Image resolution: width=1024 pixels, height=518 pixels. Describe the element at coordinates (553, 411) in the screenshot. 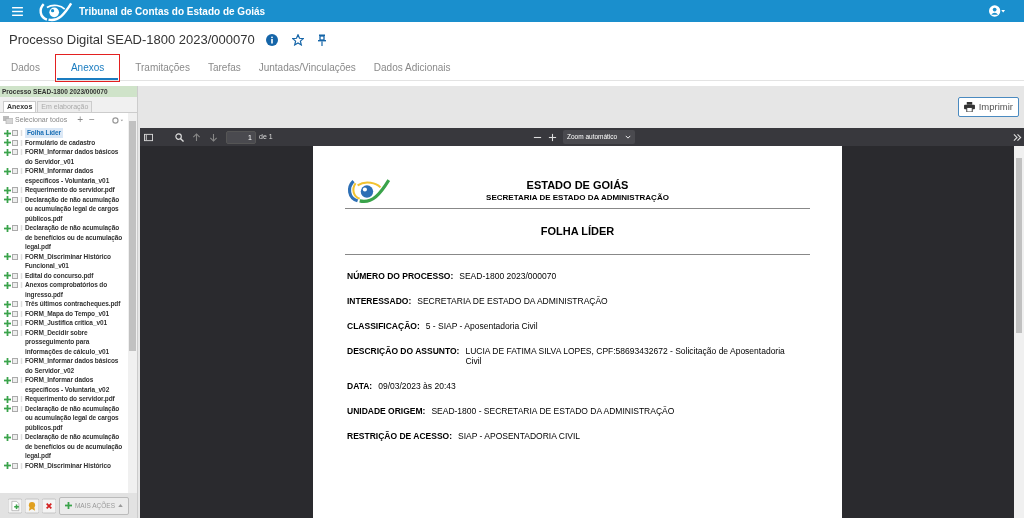

I see `field-value: SEAD-1800 - SECRETARIA DE ESTADO DA ADMINISTRAÇÃO` at that location.